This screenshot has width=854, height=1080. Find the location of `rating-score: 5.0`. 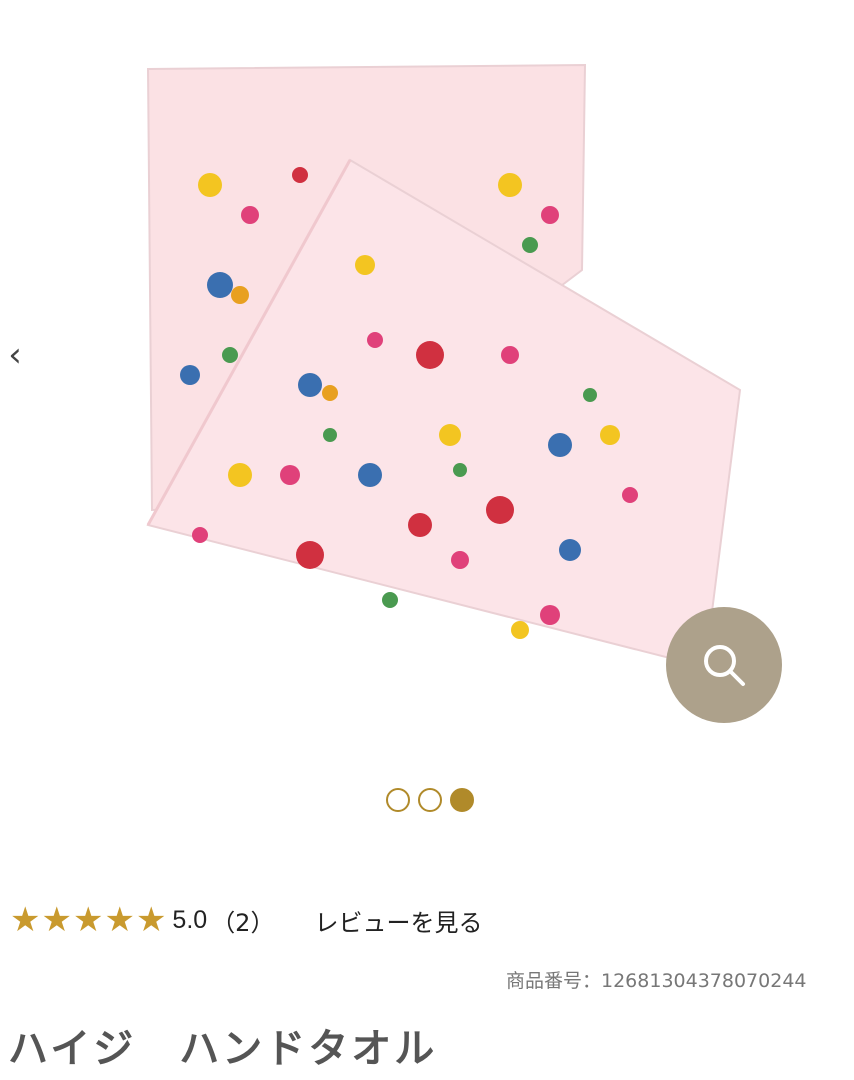

rating-score: 5.0 is located at coordinates (190, 919).